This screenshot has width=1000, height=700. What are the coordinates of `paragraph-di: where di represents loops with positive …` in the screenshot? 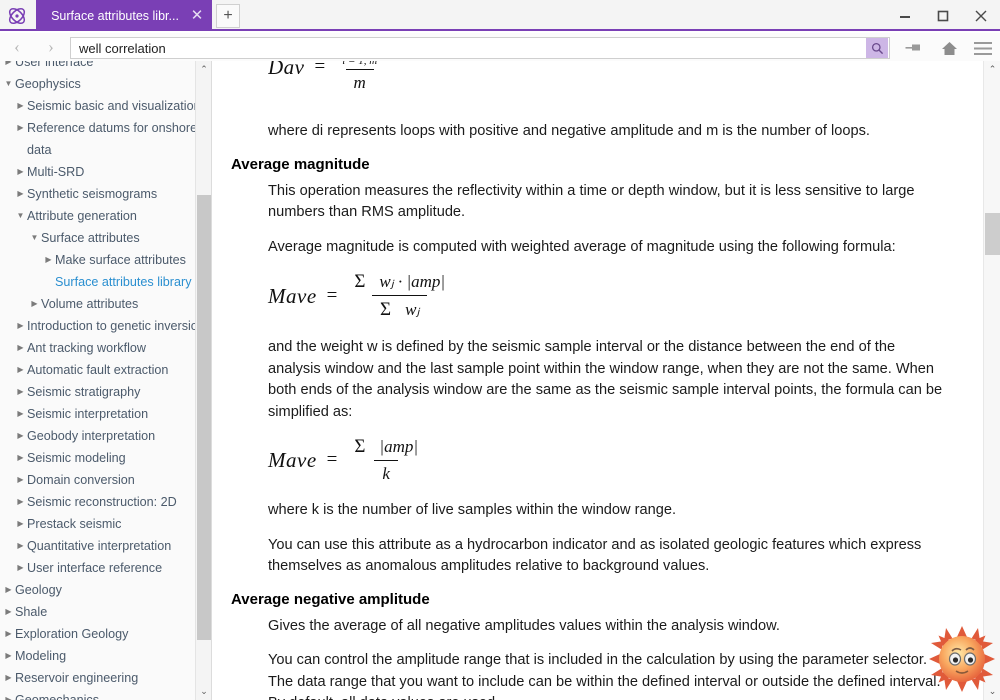 It's located at (569, 131).